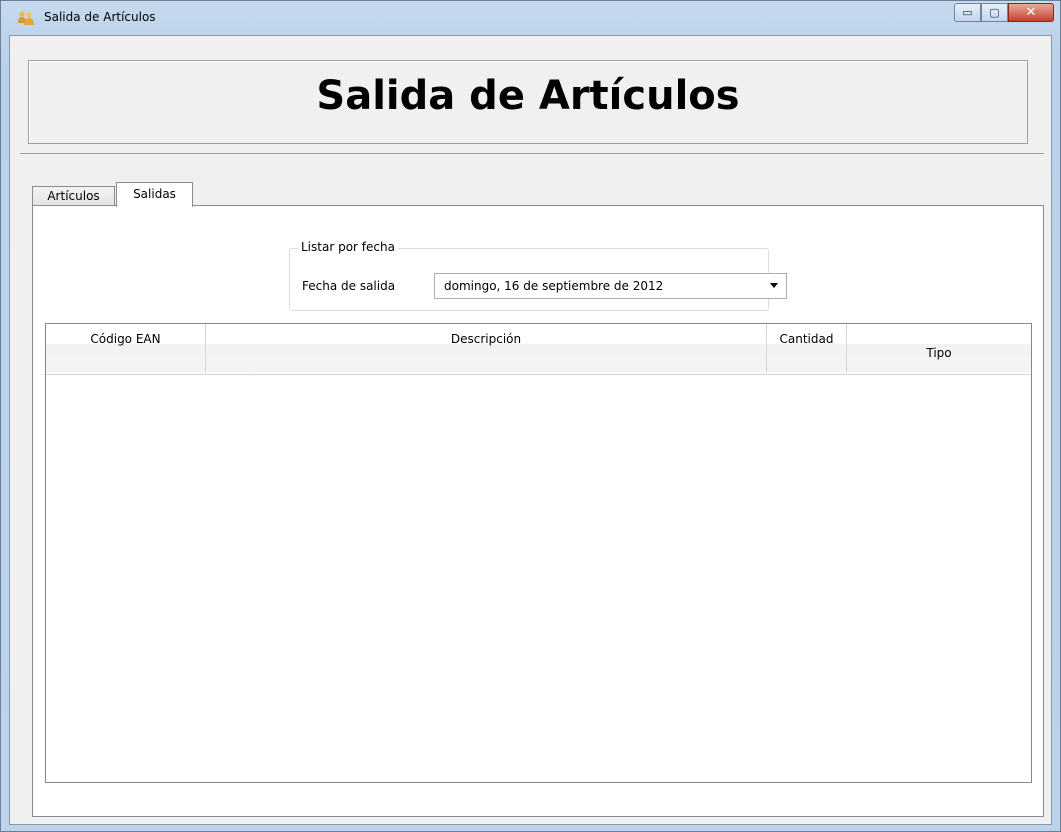  I want to click on column-label: Cantidad, so click(806, 339).